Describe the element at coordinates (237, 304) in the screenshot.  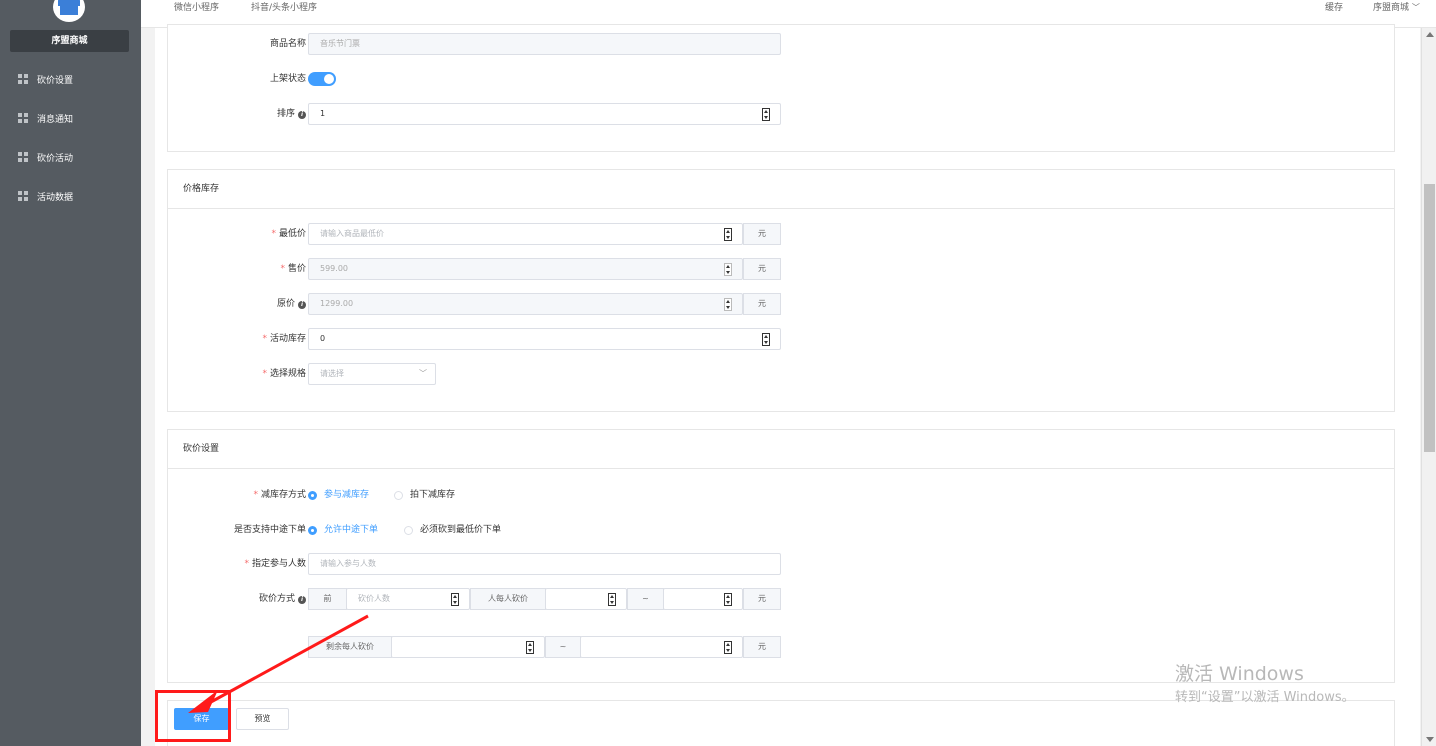
I see `original-price-label: 原价 i` at that location.